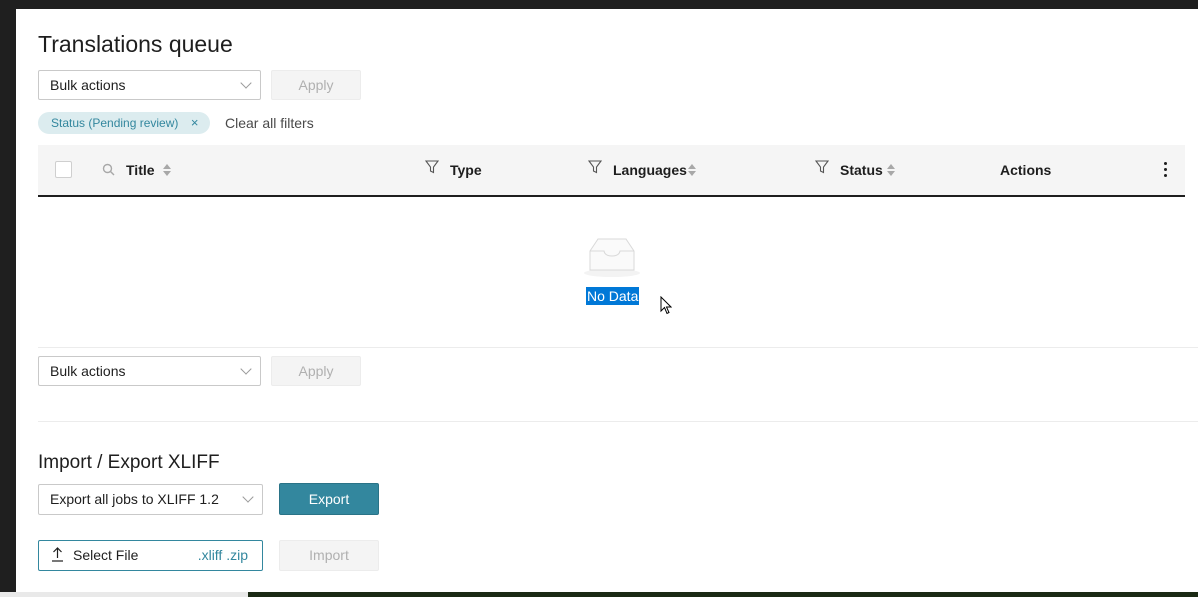  Describe the element at coordinates (222, 555) in the screenshot. I see `allowed-file-extensions: .xliff .zip` at that location.